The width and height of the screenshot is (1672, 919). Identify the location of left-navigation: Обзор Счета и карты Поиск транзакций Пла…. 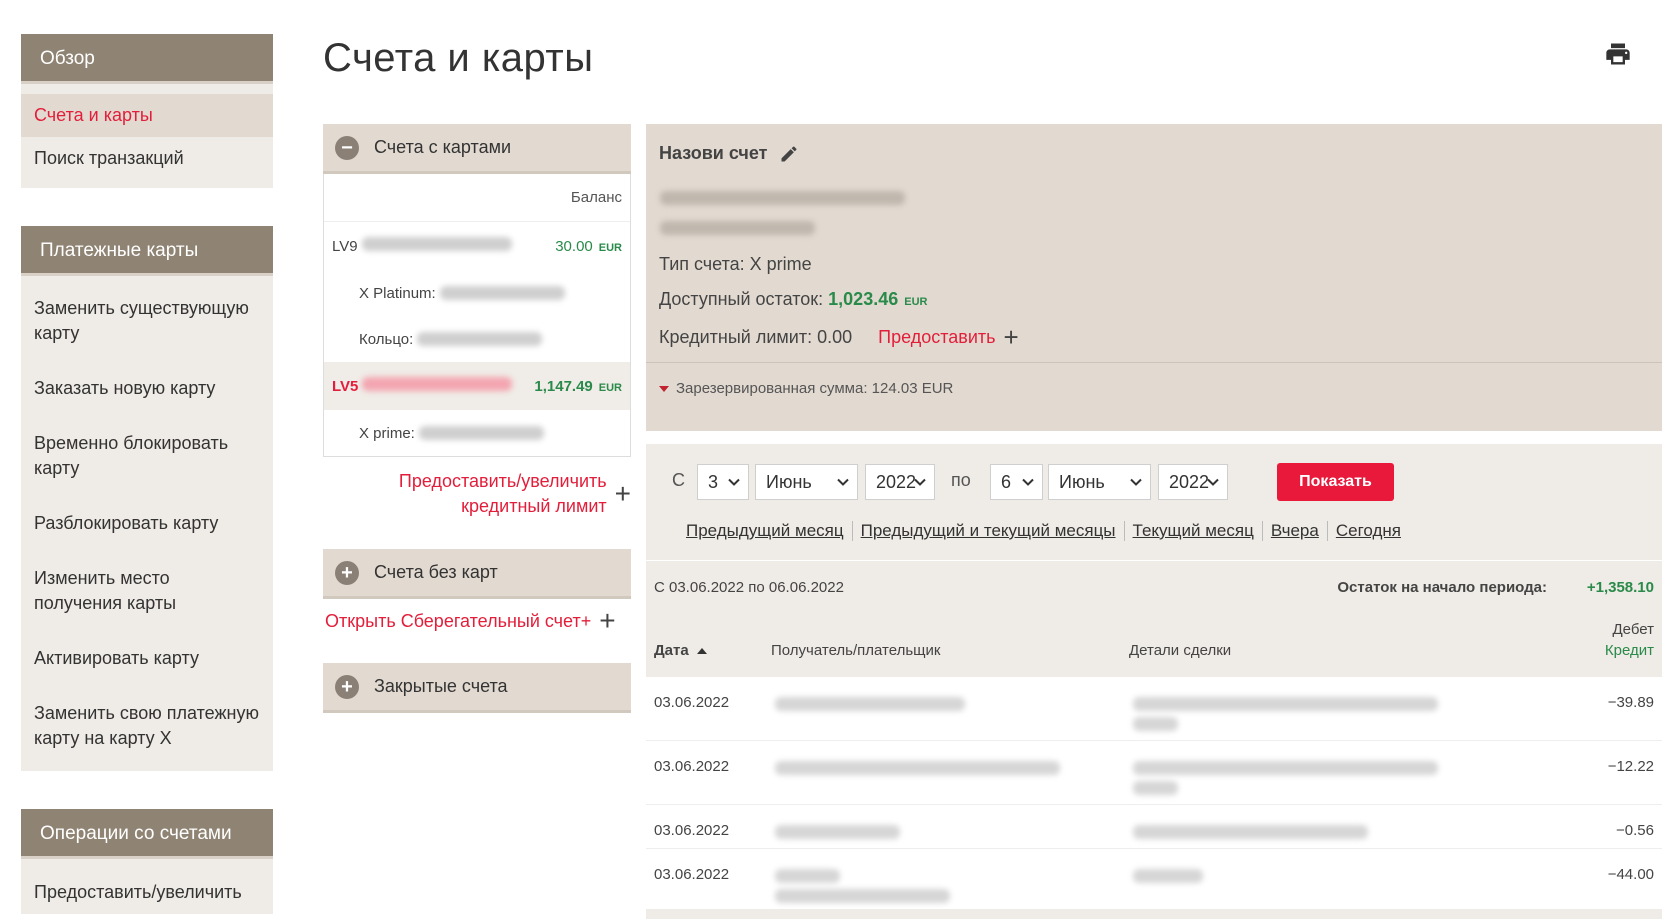
(147, 476).